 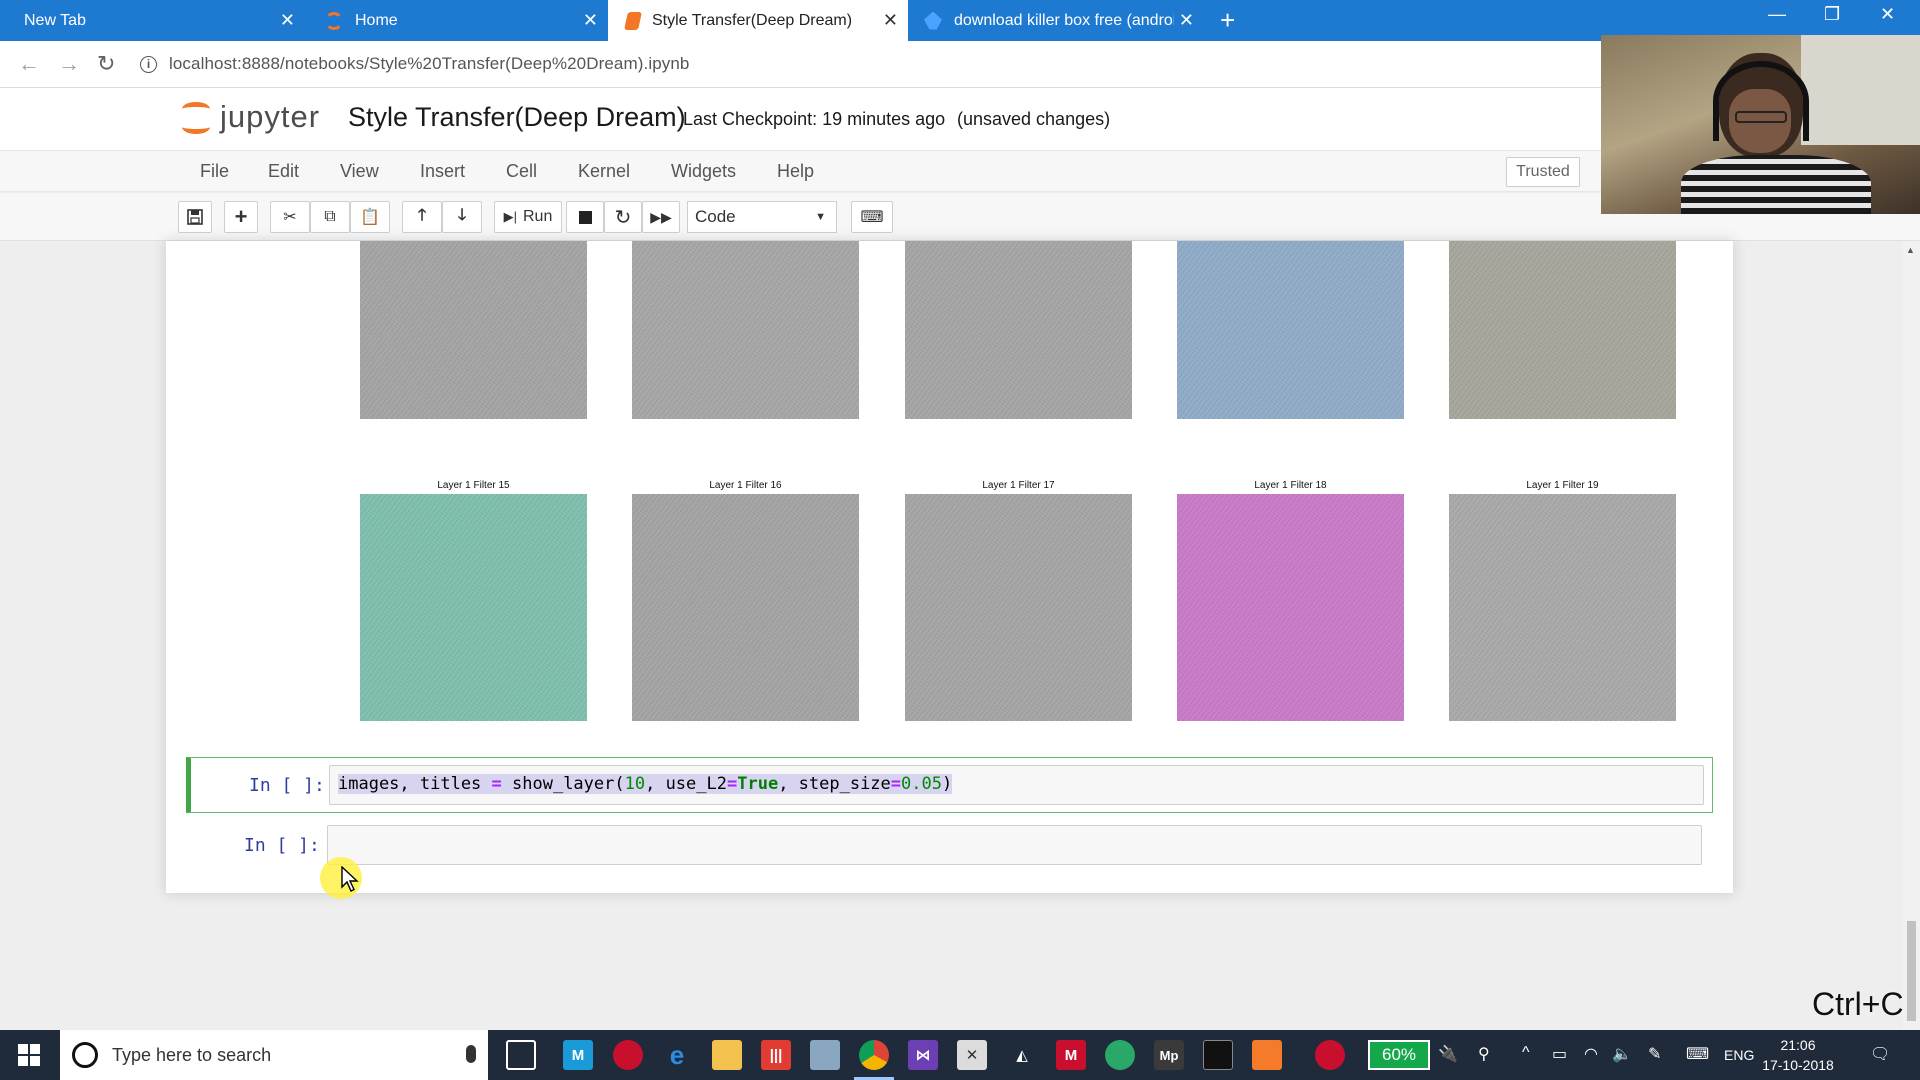 What do you see at coordinates (456, 20) in the screenshot?
I see `tab-home: Home ✕` at bounding box center [456, 20].